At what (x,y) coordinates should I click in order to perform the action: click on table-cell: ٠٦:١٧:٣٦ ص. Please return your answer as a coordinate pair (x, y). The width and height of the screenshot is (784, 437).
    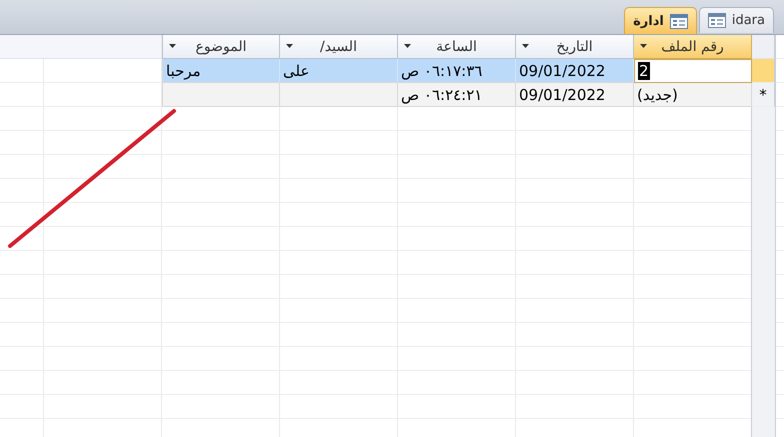
    Looking at the image, I should click on (457, 71).